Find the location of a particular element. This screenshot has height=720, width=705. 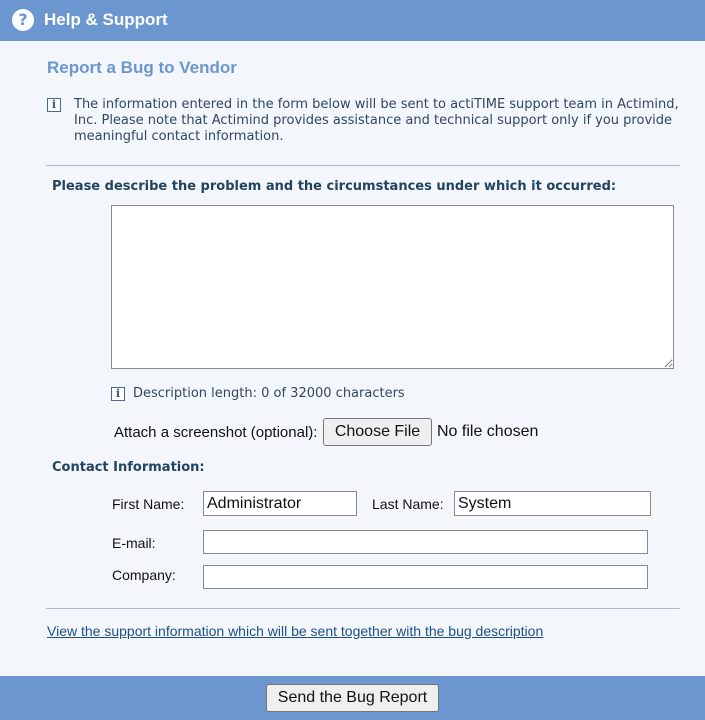

last-name-label: Last Name: is located at coordinates (408, 504).